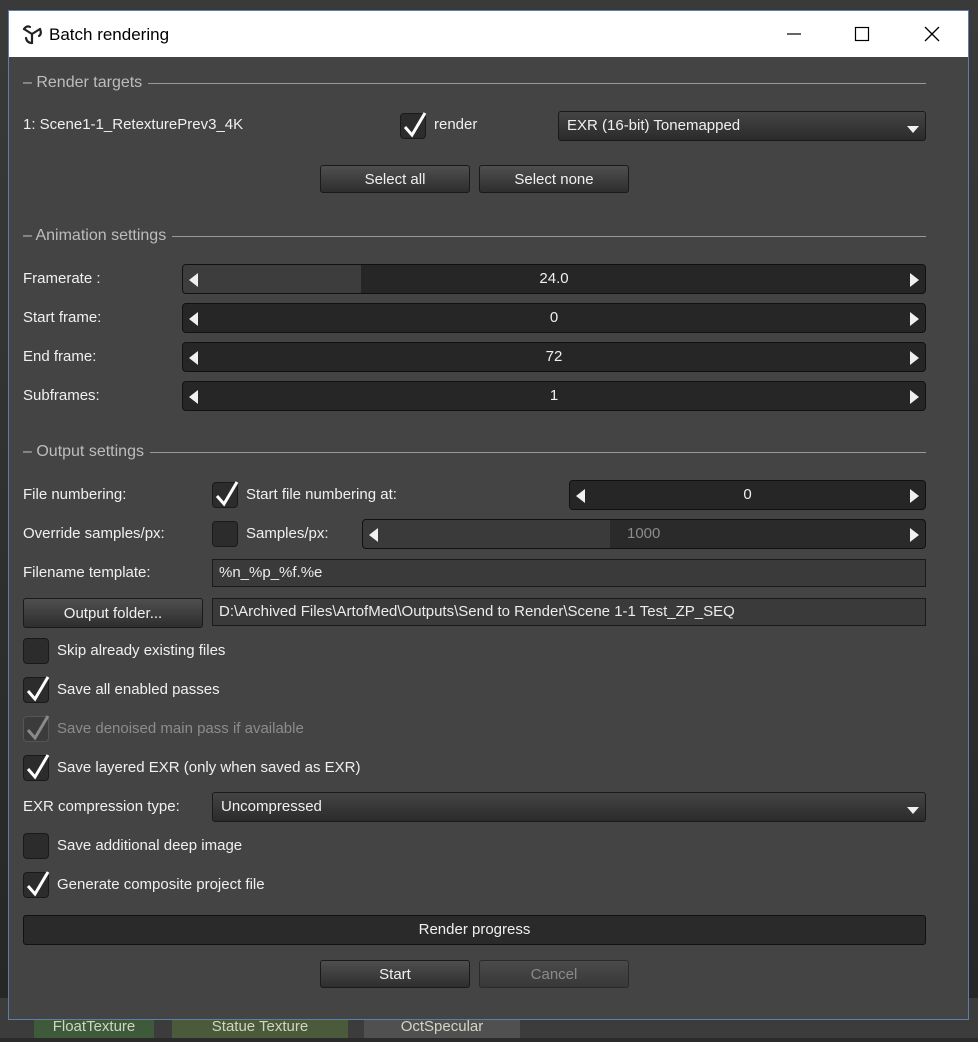 The image size is (978, 1042). I want to click on render-format-dropdown: EXR (16-bit) Tonemapped, so click(742, 126).